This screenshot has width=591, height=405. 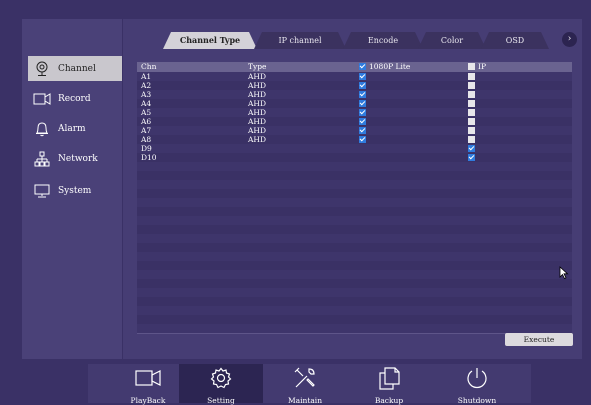 I want to click on cell-chn: A7, so click(x=146, y=130).